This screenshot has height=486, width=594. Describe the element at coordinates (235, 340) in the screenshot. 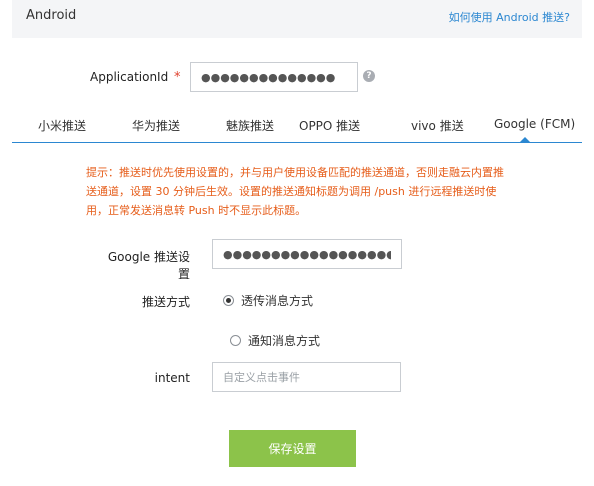

I see `radio-unchecked-icon` at that location.